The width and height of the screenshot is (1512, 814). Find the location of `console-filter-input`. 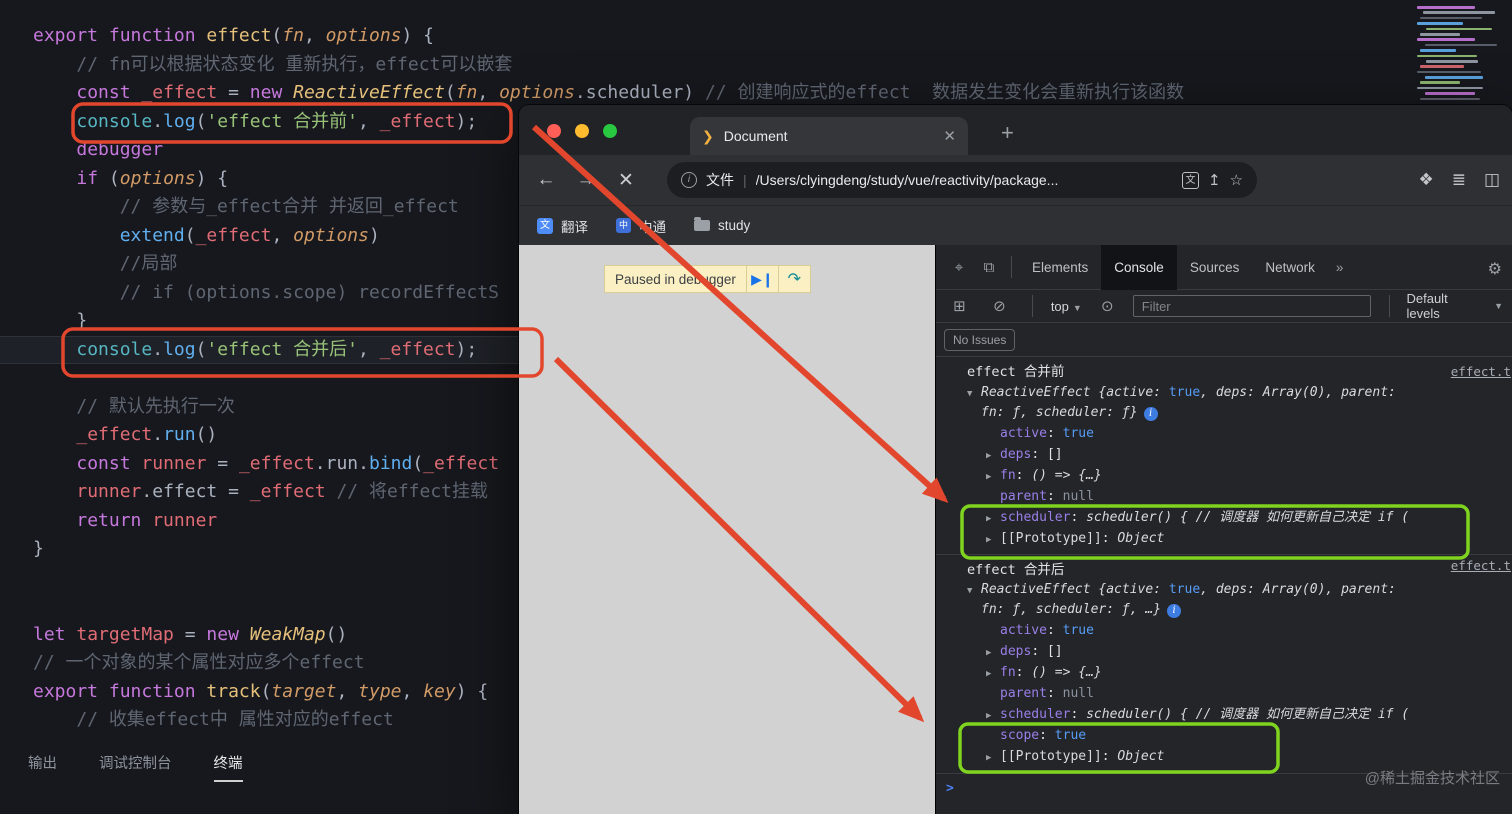

console-filter-input is located at coordinates (1251, 306).